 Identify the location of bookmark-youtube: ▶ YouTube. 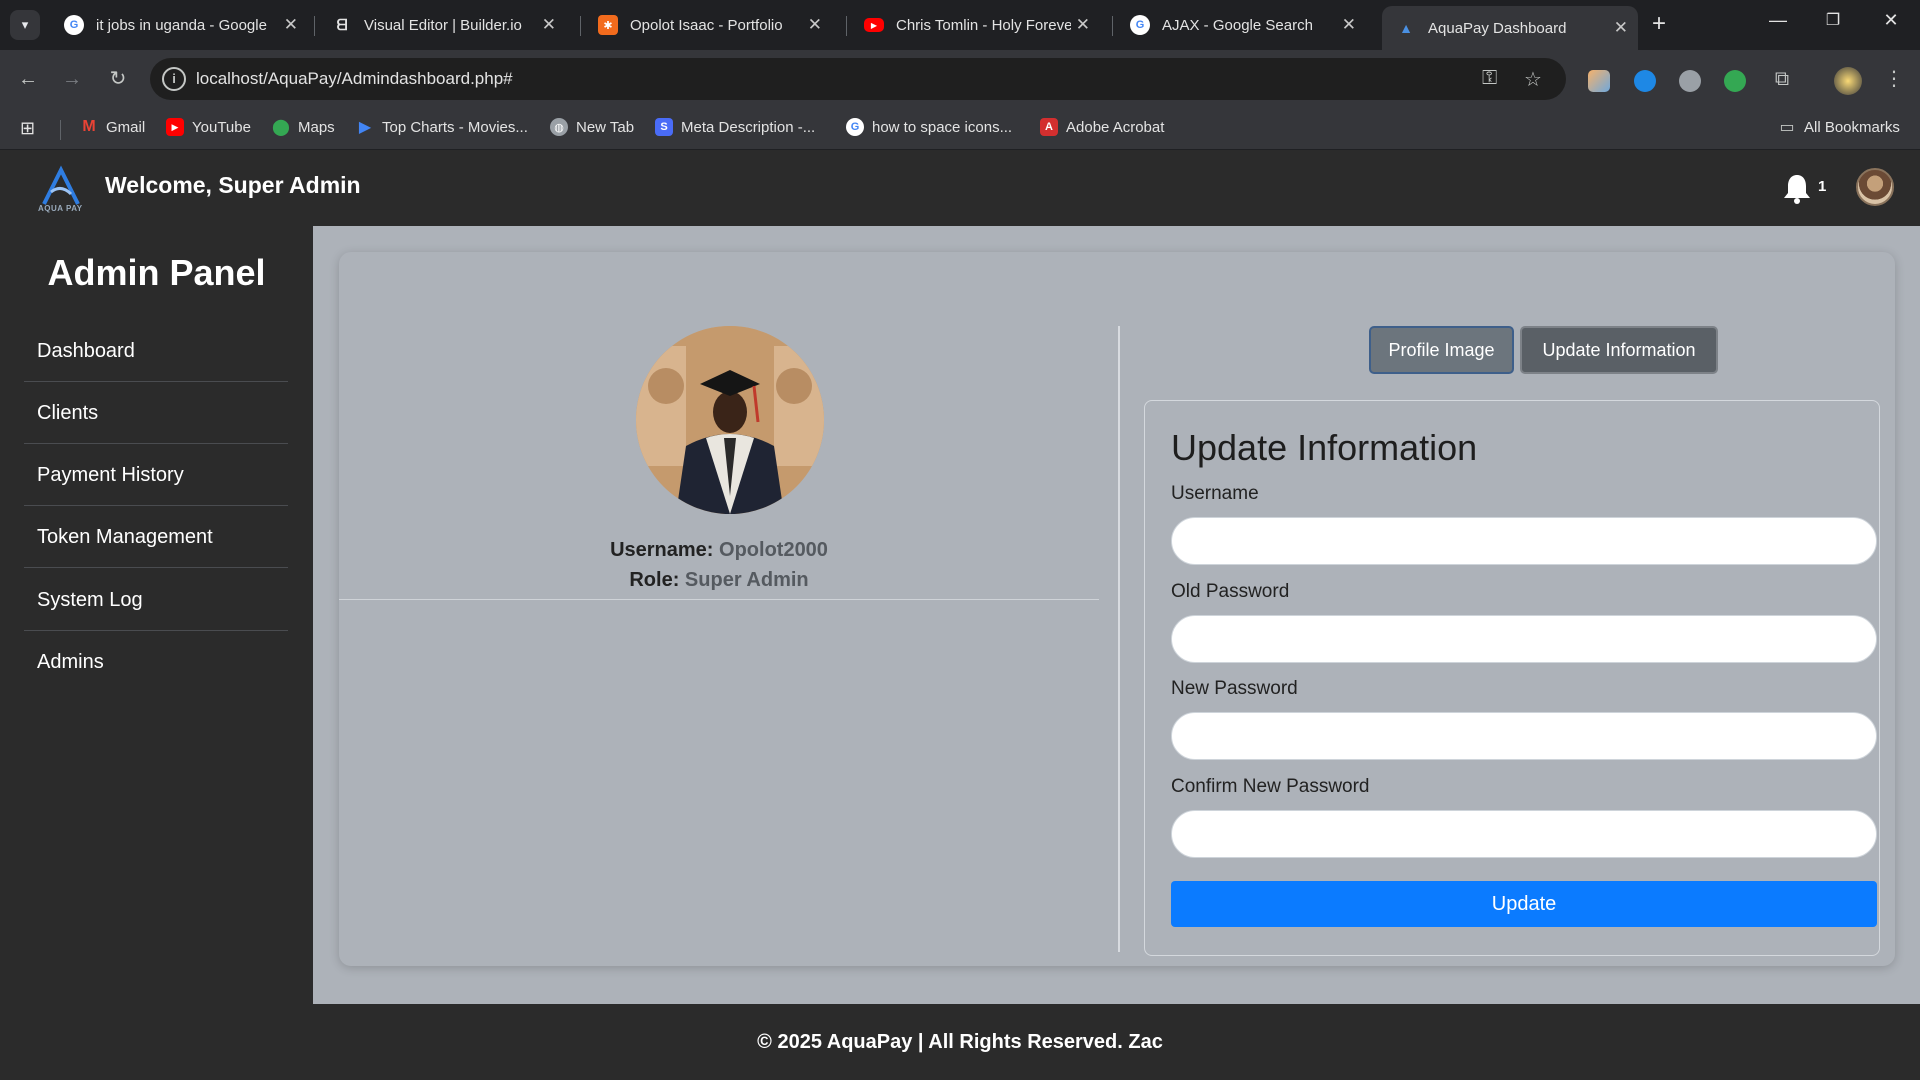
(208, 127).